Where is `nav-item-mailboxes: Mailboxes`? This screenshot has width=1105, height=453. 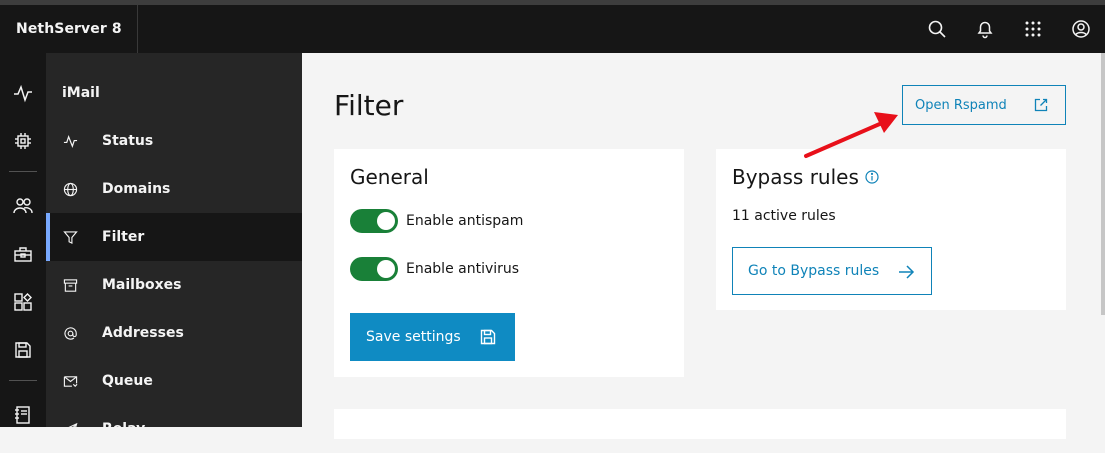 nav-item-mailboxes: Mailboxes is located at coordinates (174, 285).